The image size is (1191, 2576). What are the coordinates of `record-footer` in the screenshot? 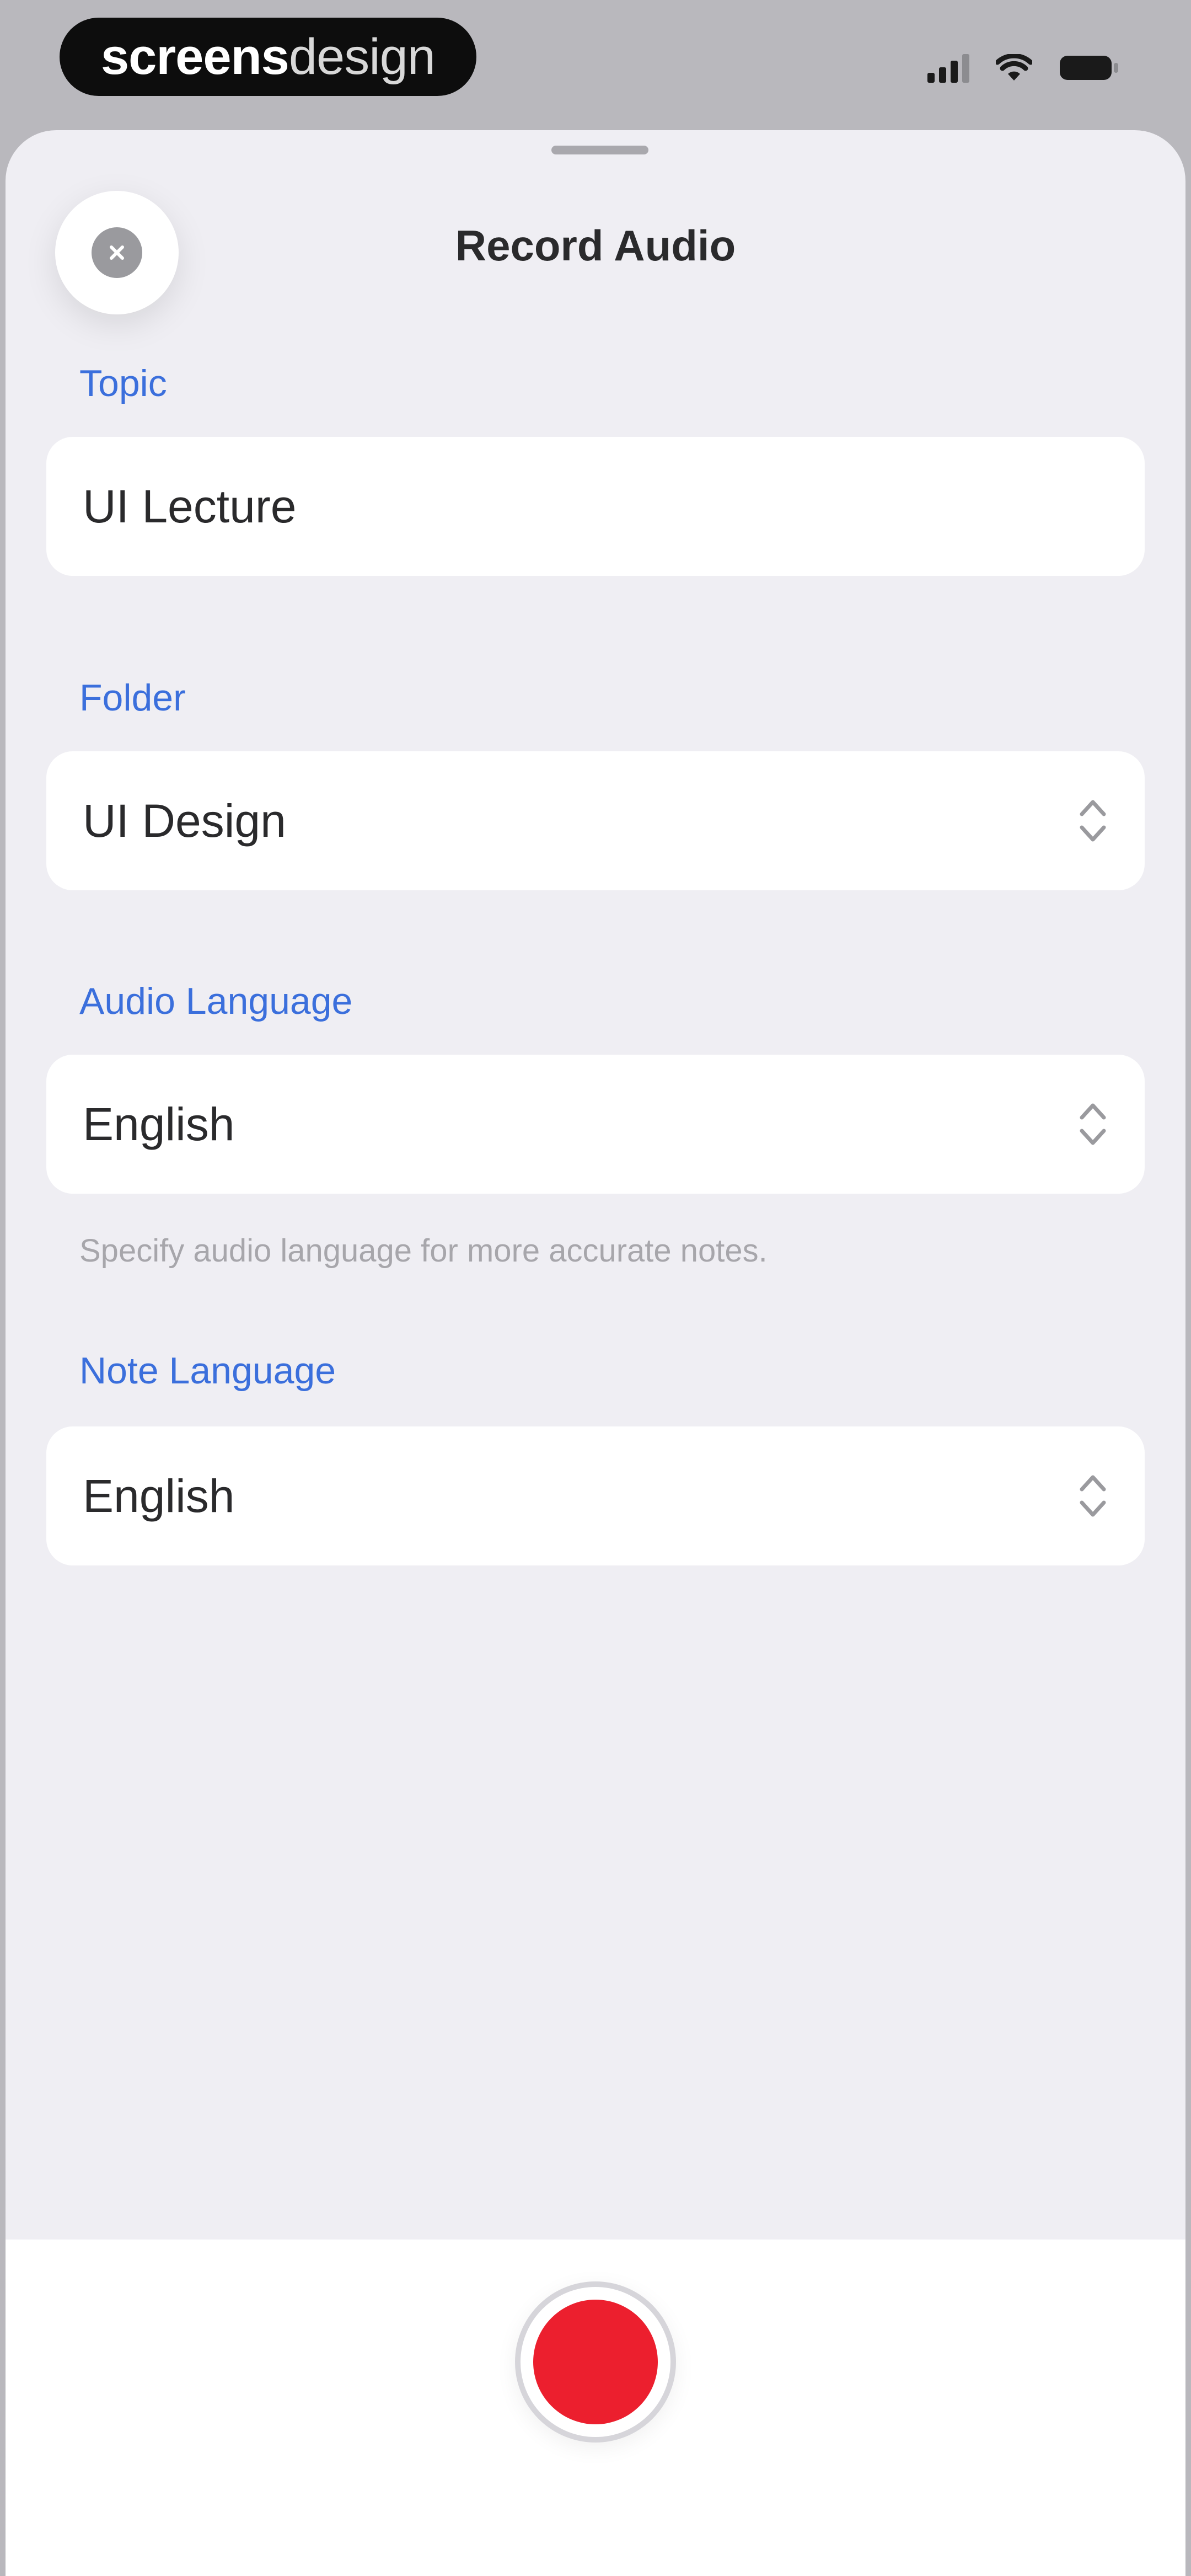 It's located at (595, 2408).